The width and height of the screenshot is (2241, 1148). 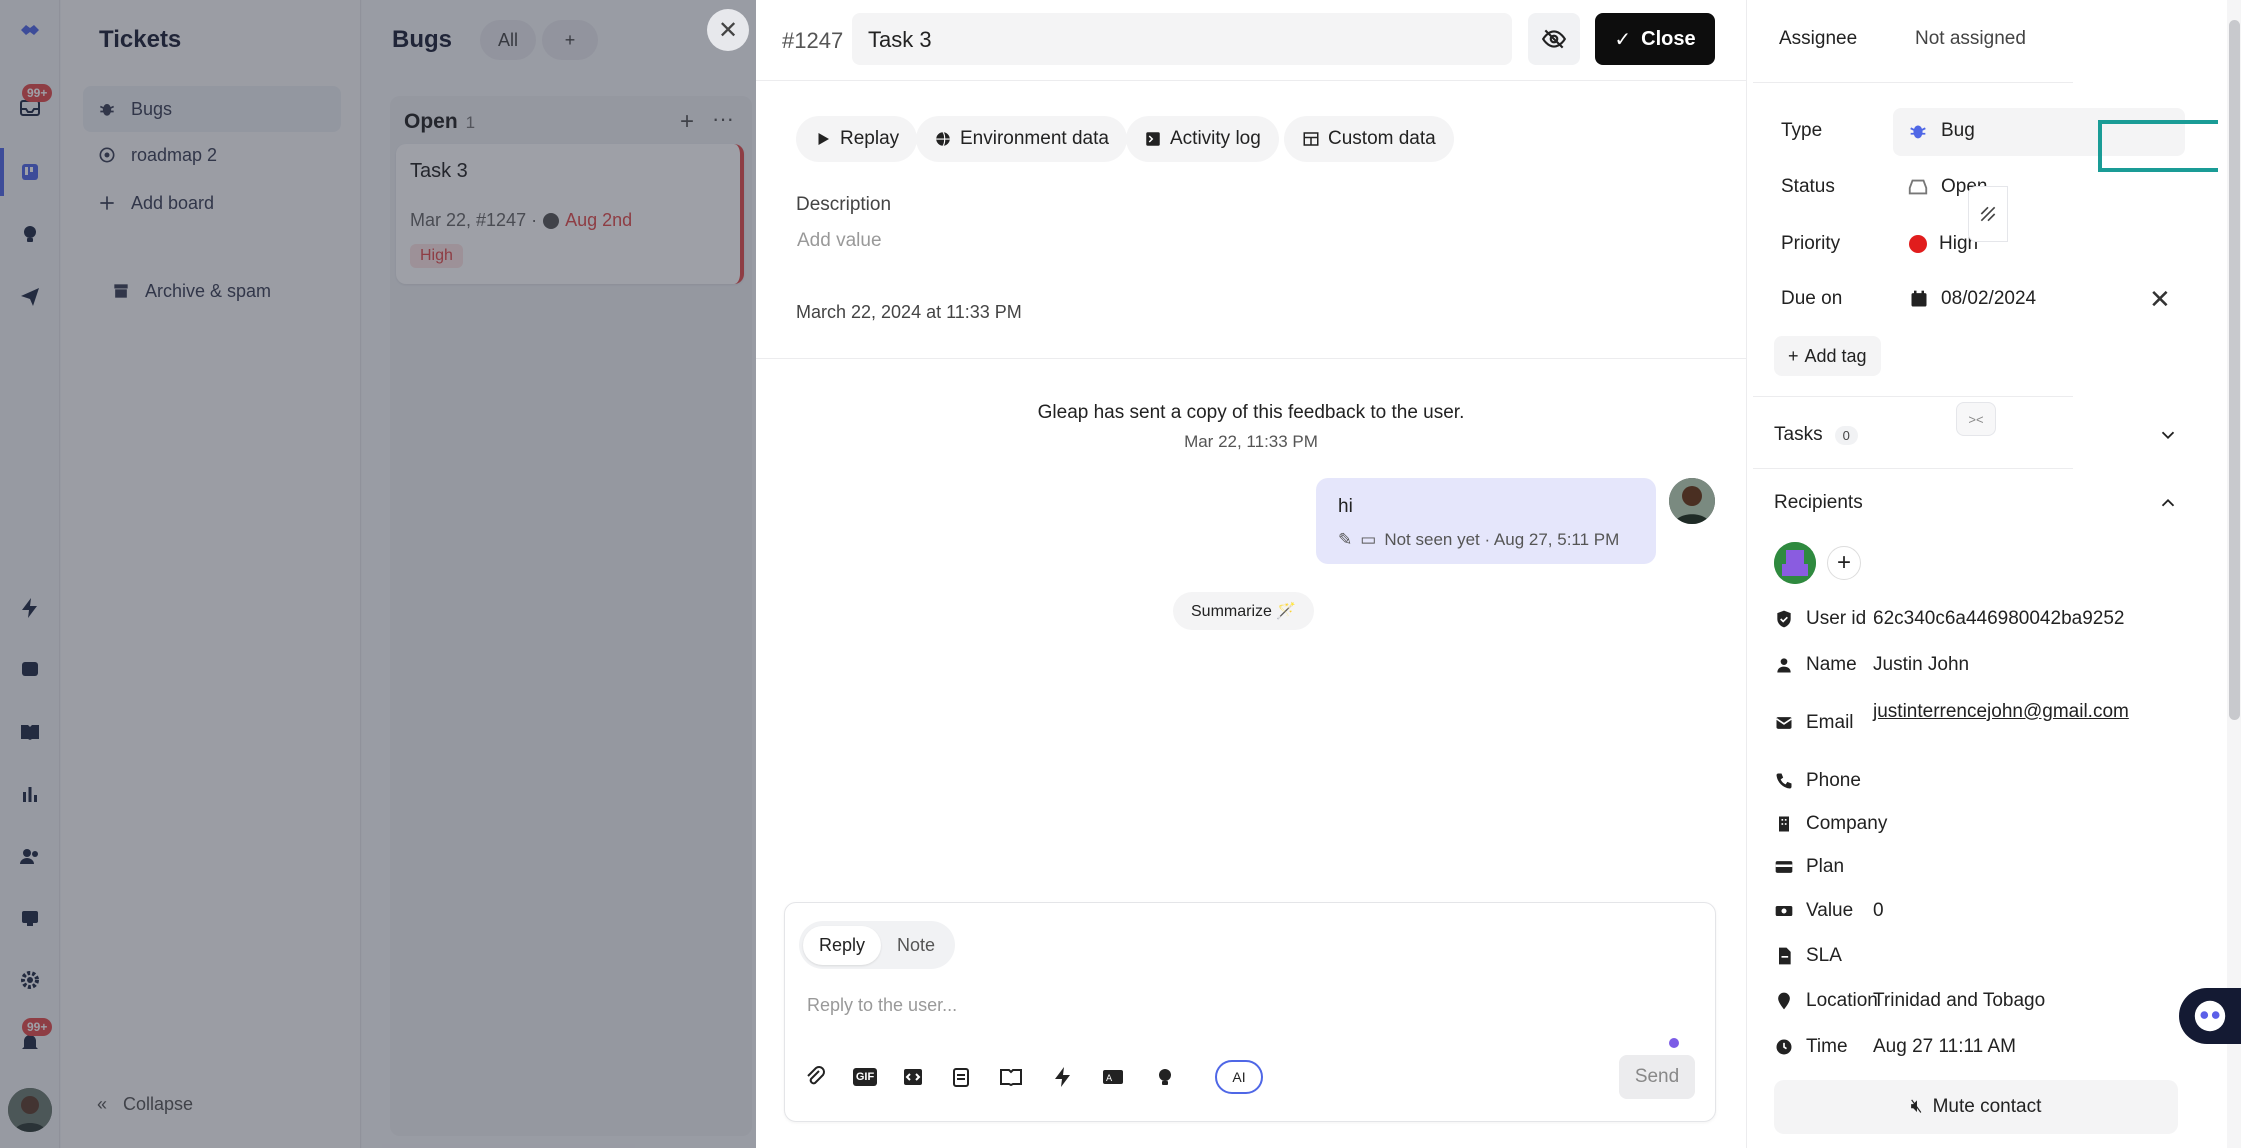 I want to click on highlight-frame, so click(x=2158, y=146).